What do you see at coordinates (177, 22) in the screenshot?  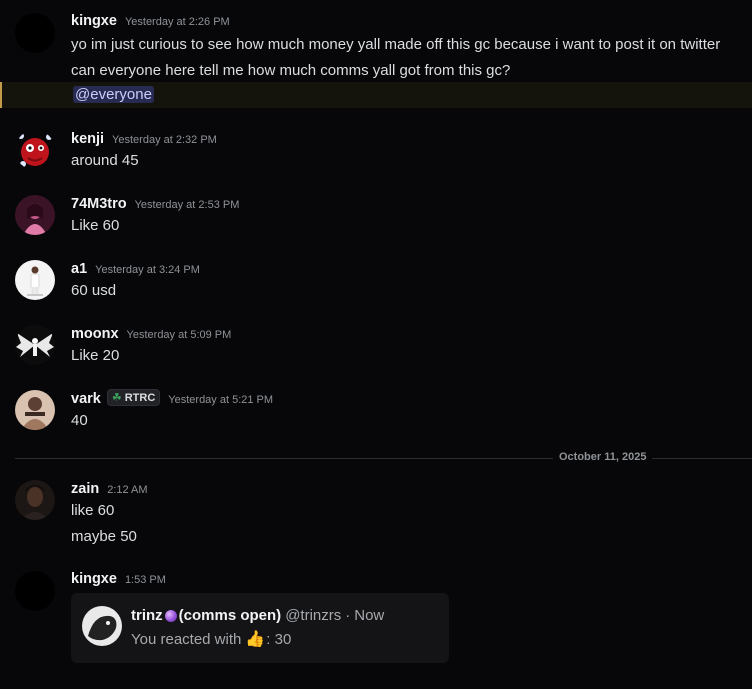 I see `timestamp: Yesterday at 2:26 PM` at bounding box center [177, 22].